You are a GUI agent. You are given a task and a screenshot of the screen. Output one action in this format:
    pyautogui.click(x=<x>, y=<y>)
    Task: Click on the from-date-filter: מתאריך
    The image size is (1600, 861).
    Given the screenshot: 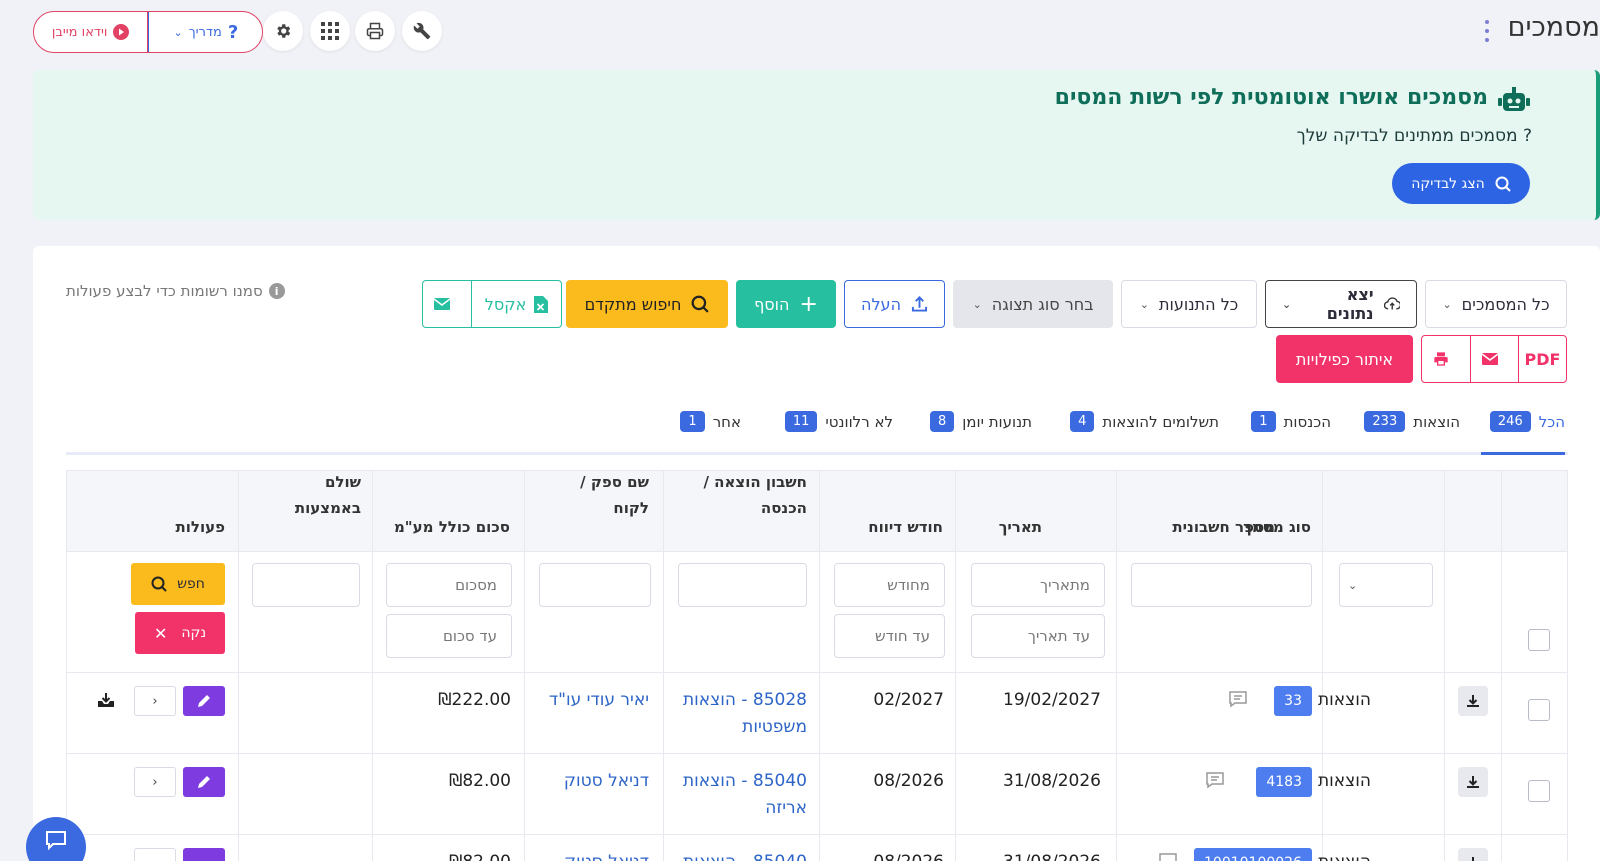 What is the action you would take?
    pyautogui.click(x=1038, y=585)
    